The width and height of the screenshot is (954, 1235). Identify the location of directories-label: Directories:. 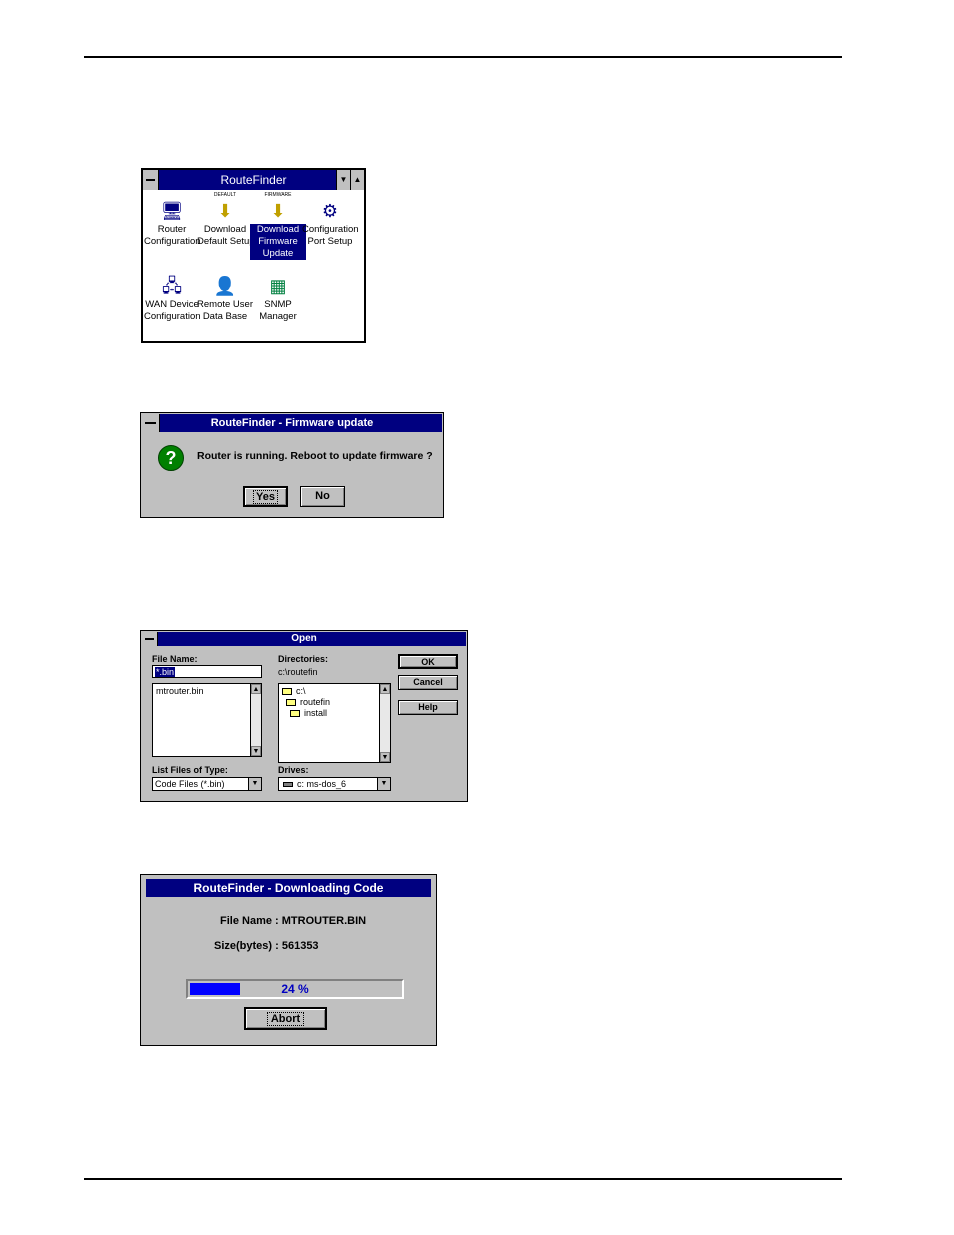
(303, 659).